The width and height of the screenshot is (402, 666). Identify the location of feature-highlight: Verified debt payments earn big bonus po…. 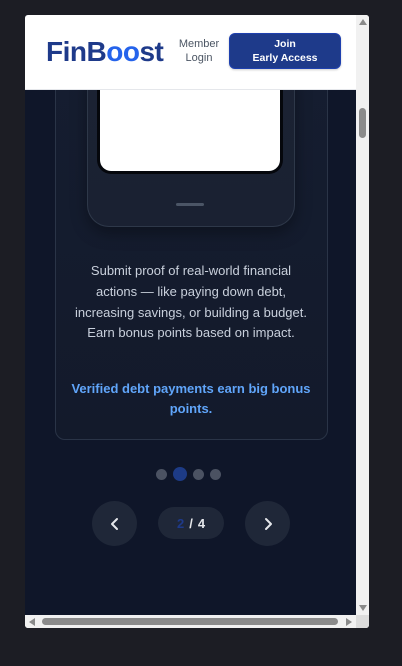
(191, 398).